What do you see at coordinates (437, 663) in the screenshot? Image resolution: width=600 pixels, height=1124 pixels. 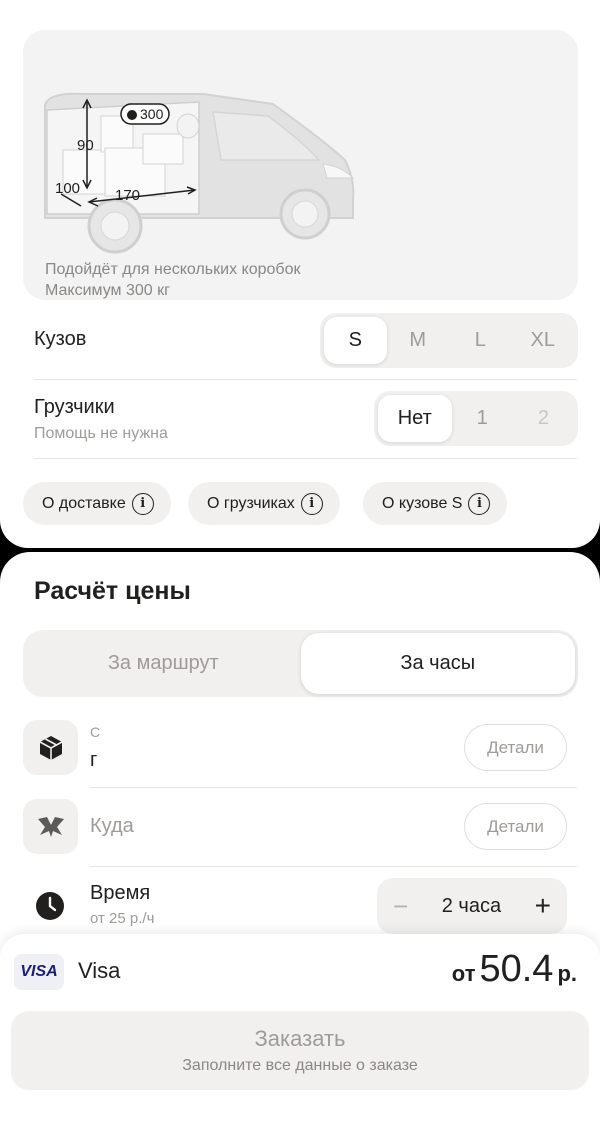 I see `tab-per-hour: За часы` at bounding box center [437, 663].